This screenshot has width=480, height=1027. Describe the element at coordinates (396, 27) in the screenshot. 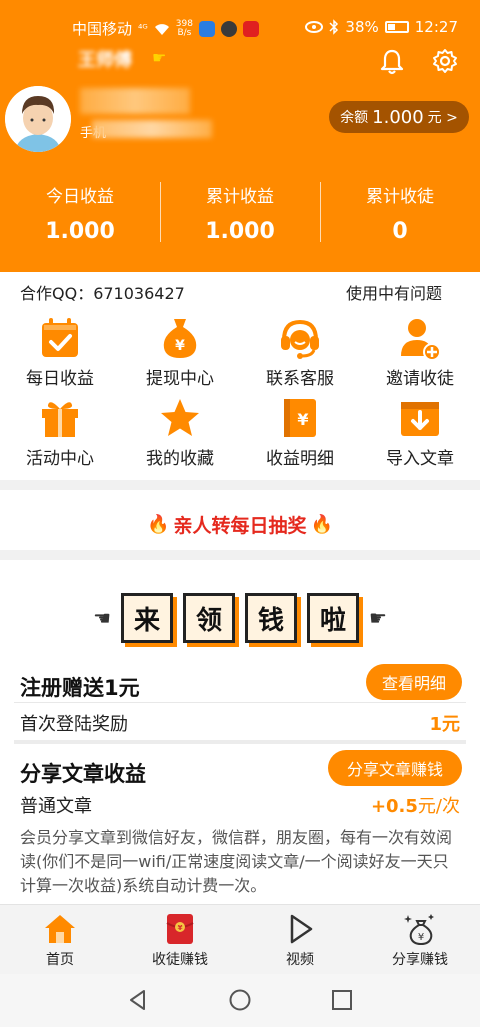

I see `battery-icon` at that location.